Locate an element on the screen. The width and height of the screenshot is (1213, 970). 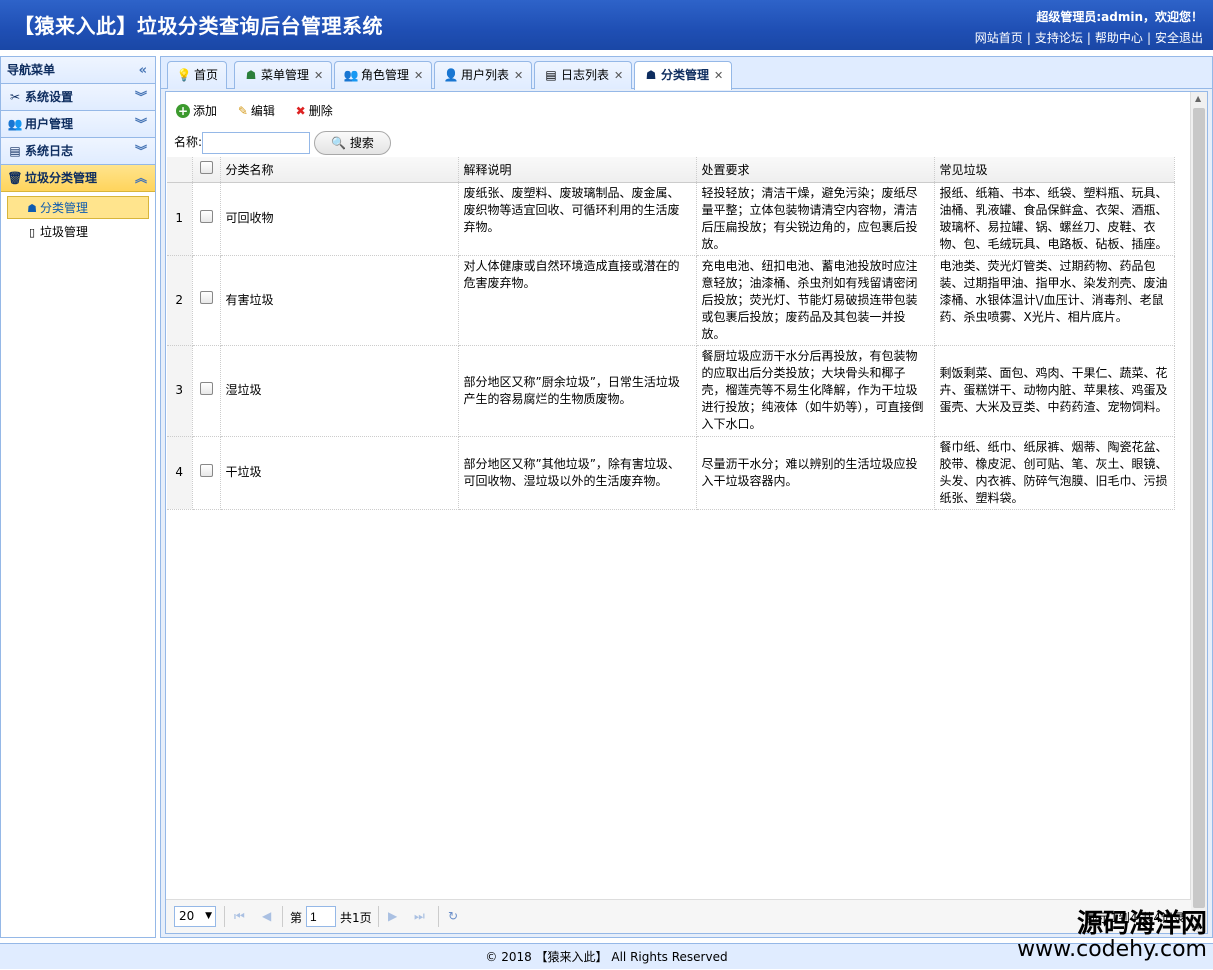
subitem-garbage-management: ▯ 垃圾管理 is located at coordinates (78, 231).